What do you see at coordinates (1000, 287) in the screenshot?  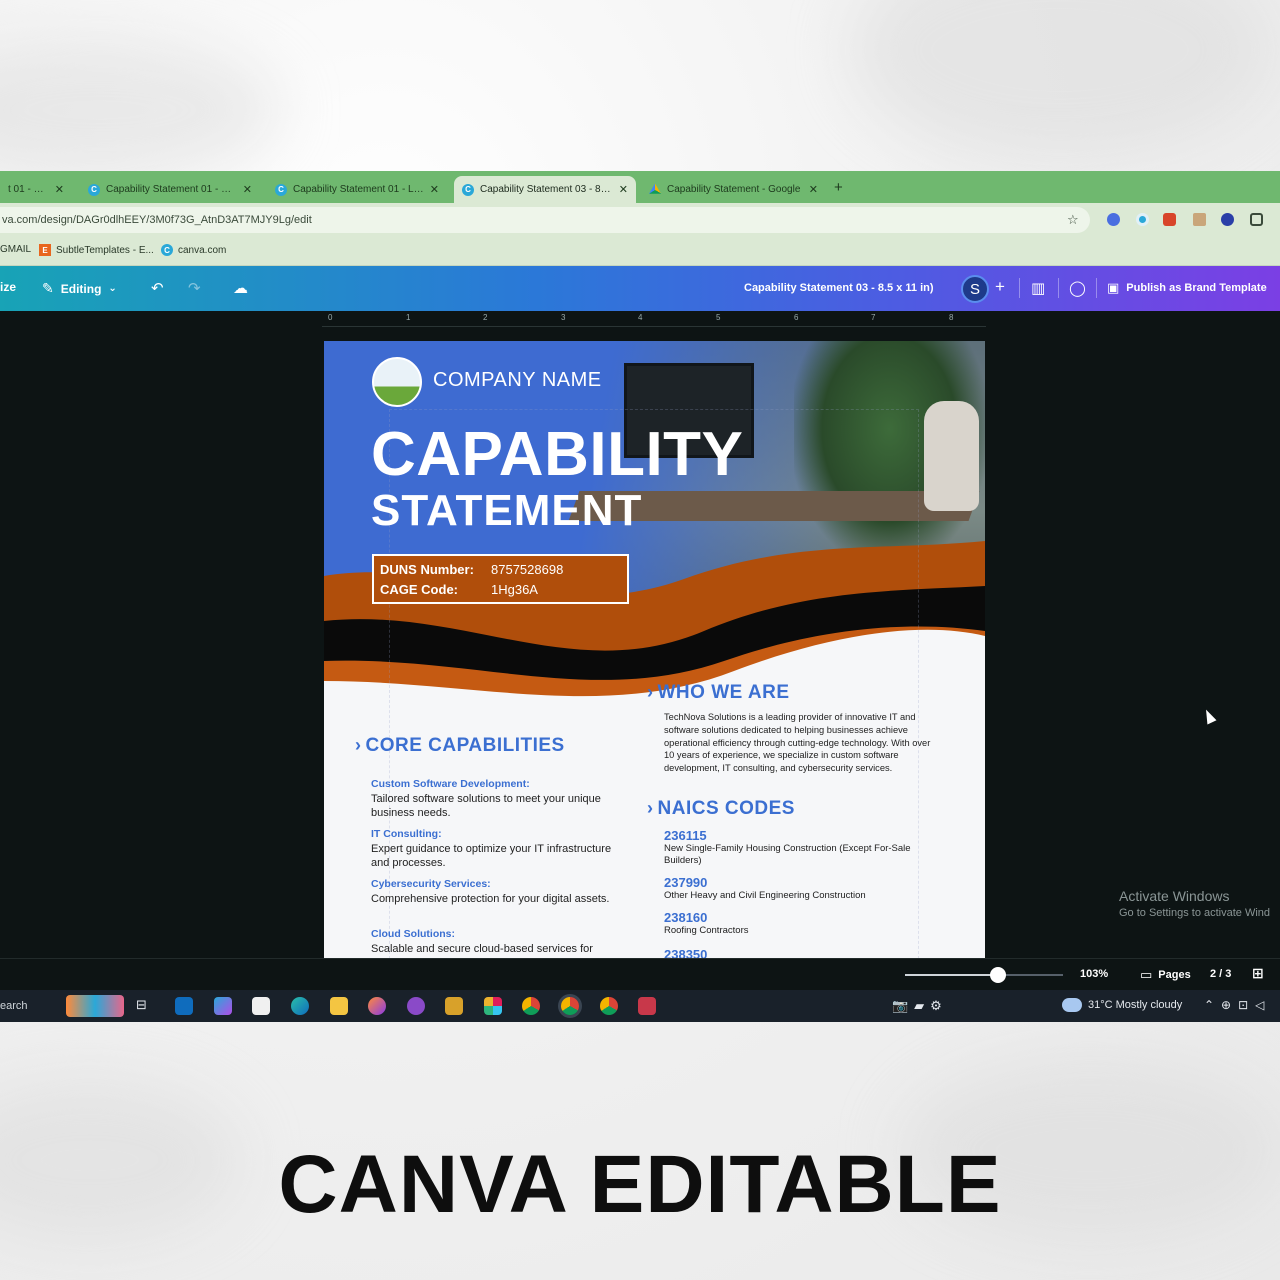 I see `add-collaborator-icon: +` at bounding box center [1000, 287].